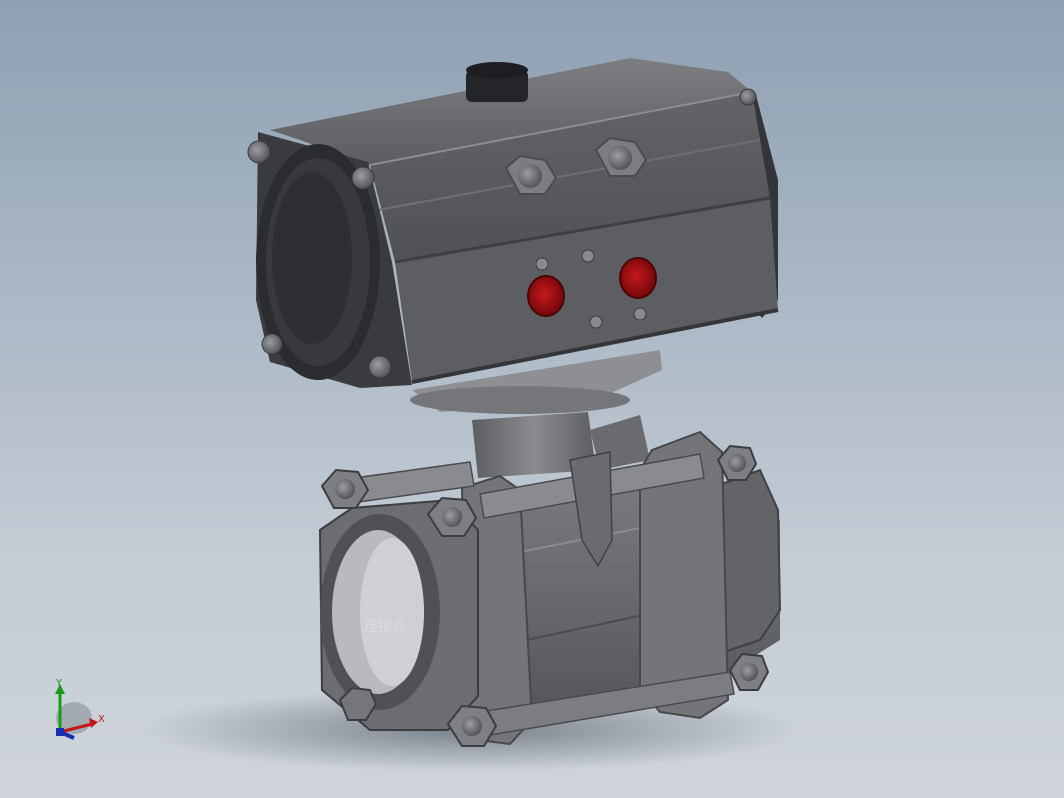  What do you see at coordinates (385, 627) in the screenshot?
I see `connection-point-label: 连接点` at bounding box center [385, 627].